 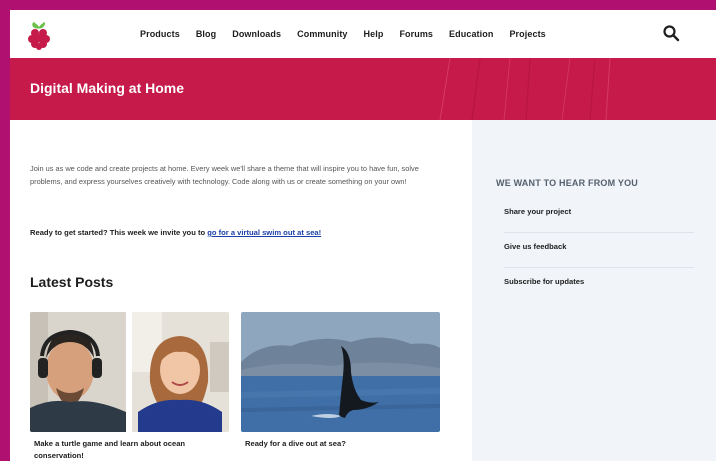 I want to click on post-image-video-call, so click(x=129, y=372).